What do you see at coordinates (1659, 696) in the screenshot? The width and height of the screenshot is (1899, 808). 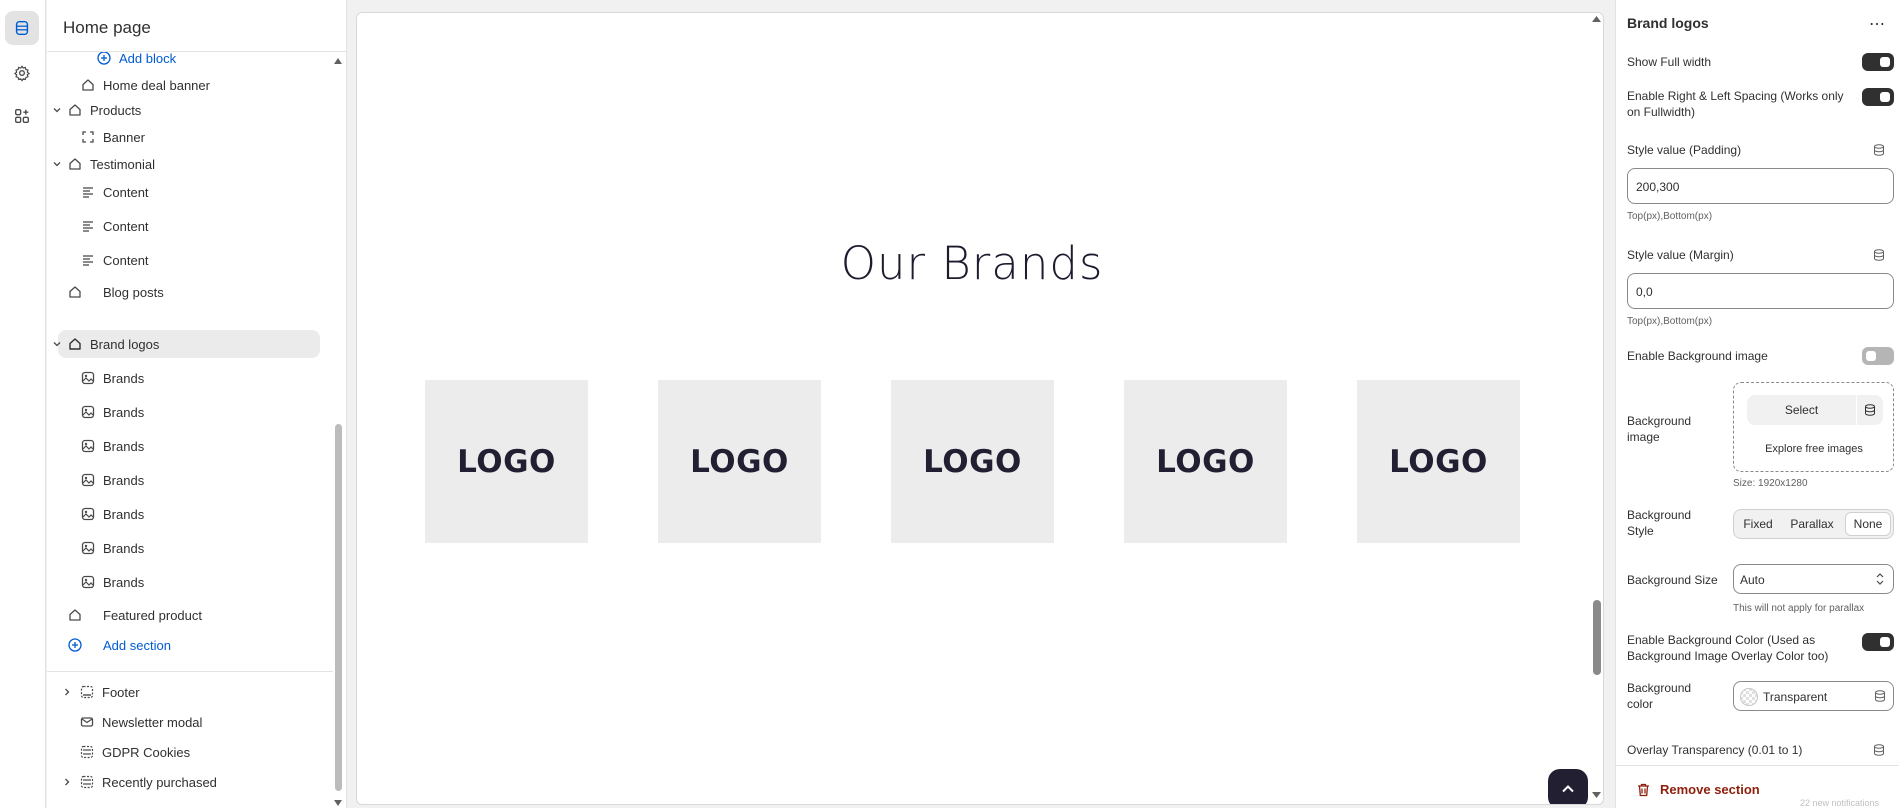 I see `bg-color-label: Background color` at bounding box center [1659, 696].